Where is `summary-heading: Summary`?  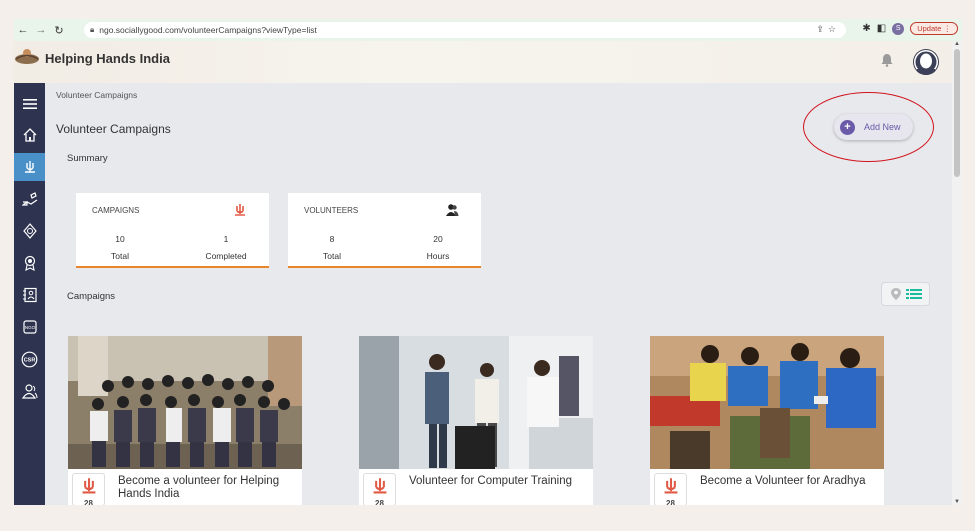 summary-heading: Summary is located at coordinates (87, 158).